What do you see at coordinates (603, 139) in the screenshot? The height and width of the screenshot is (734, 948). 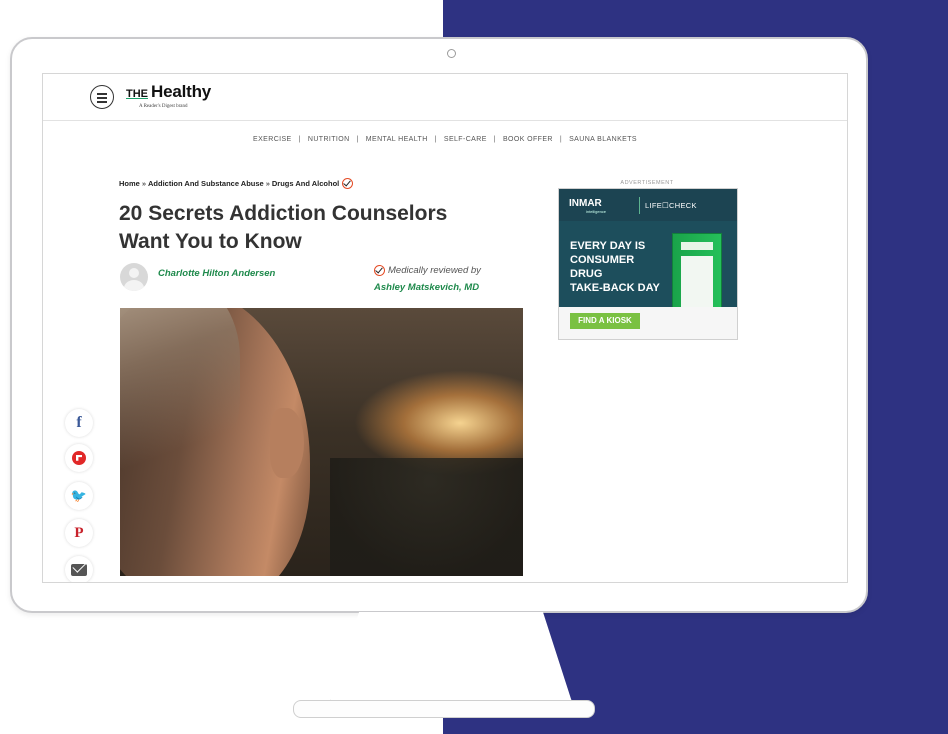 I see `nav-item-sauna-blankets: SAUNA BLANKETS` at bounding box center [603, 139].